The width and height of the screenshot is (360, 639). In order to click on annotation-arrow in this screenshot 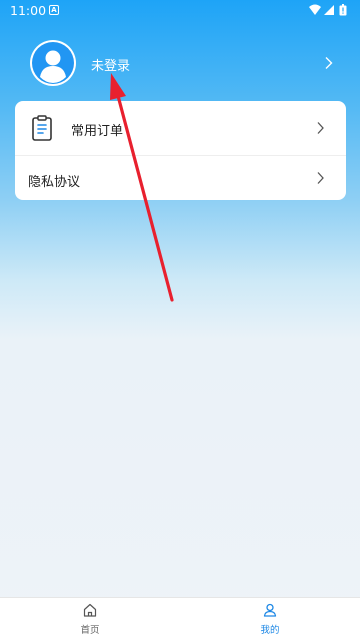, I will do `click(142, 187)`.